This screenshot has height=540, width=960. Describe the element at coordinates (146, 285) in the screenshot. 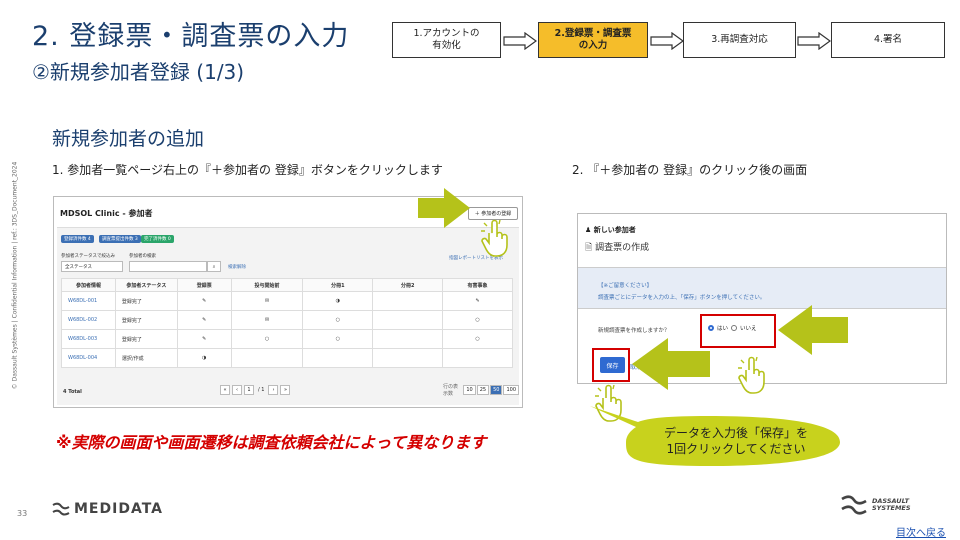

I see `column-header: 参加者ステータス` at that location.